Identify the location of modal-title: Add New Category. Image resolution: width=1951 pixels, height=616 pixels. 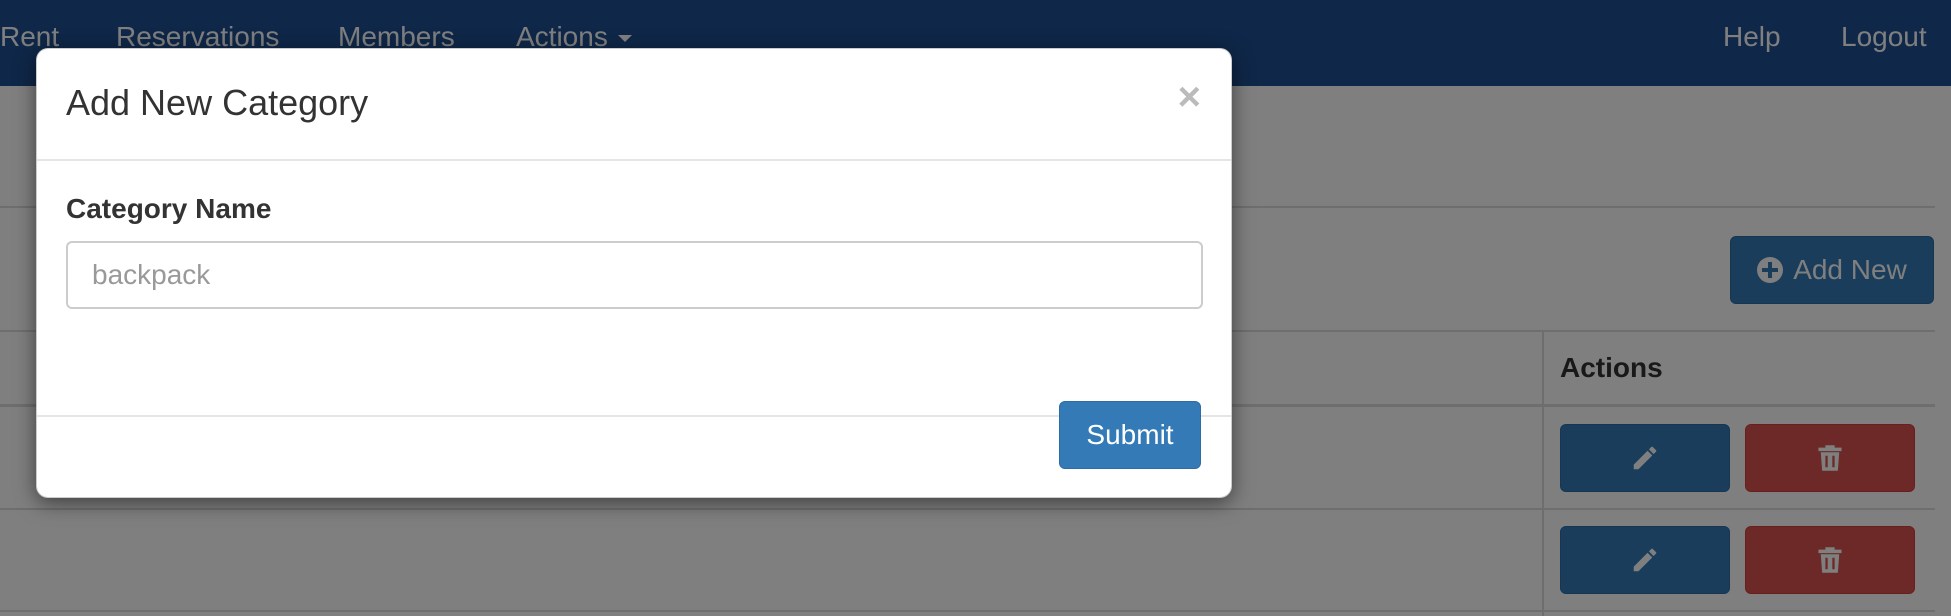
(217, 102).